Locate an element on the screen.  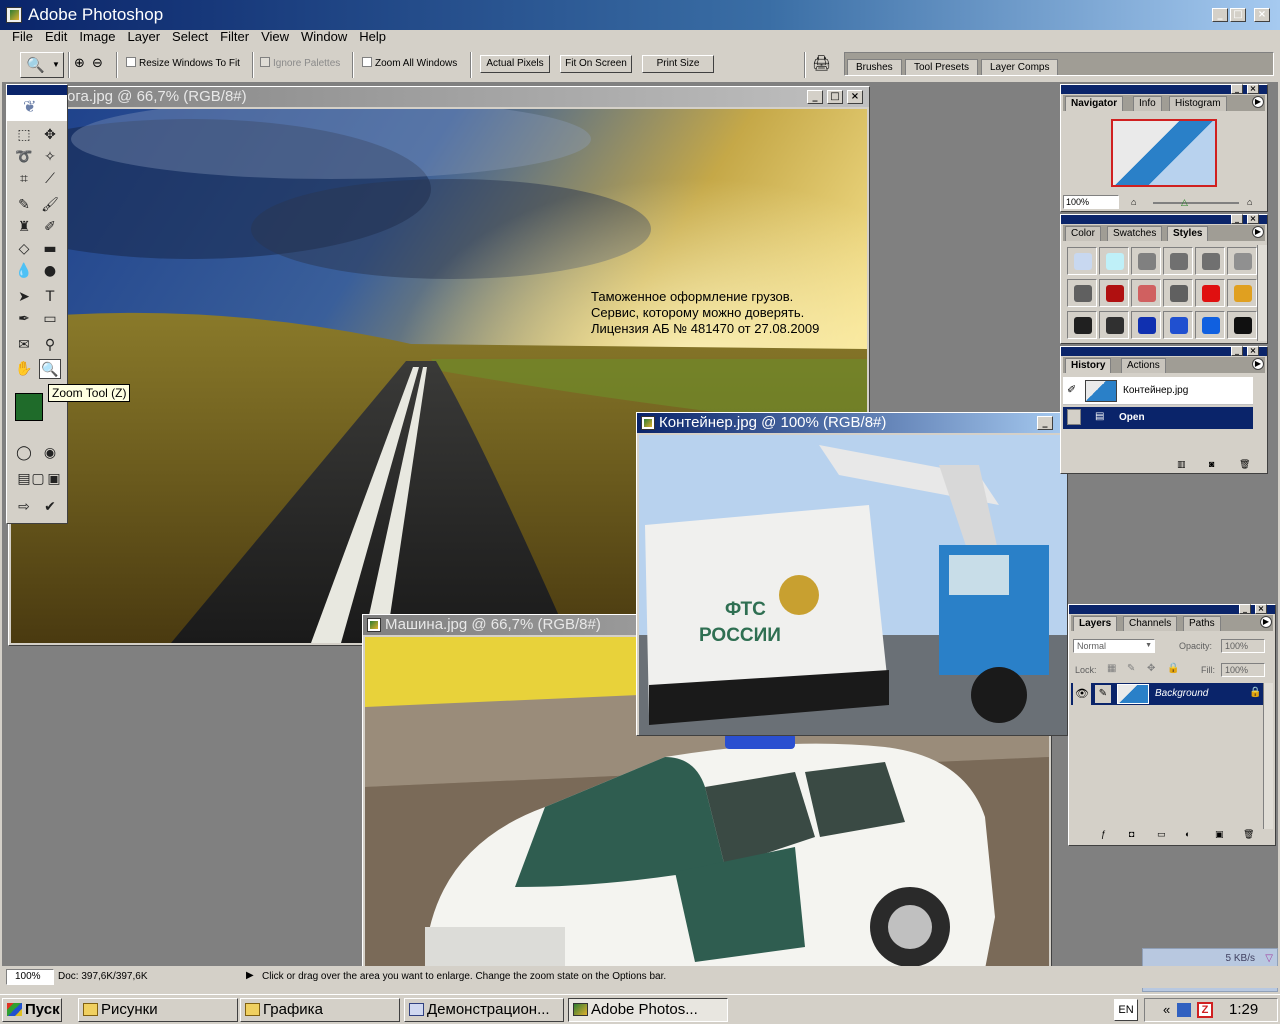
new-layer-icon: ▣ is located at coordinates (1219, 834).